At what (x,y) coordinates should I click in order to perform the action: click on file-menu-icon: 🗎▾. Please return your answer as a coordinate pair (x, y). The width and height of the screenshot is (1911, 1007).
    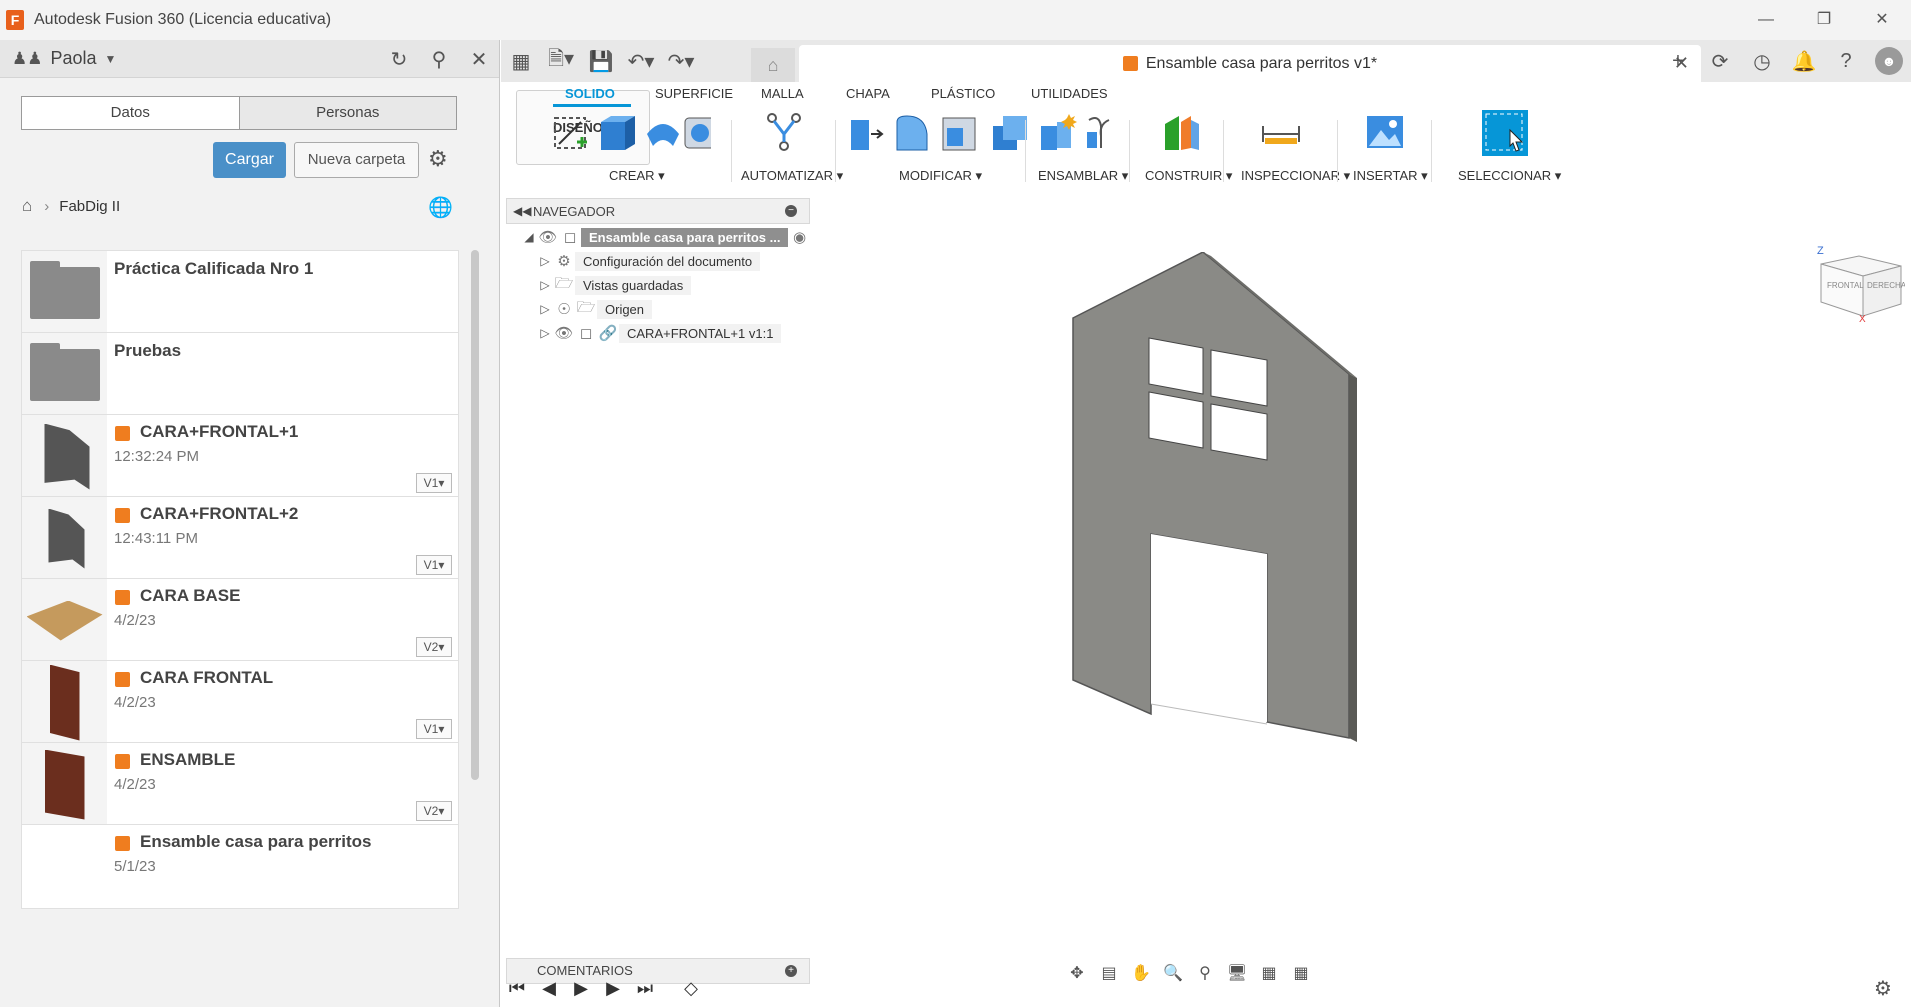
    Looking at the image, I should click on (561, 61).